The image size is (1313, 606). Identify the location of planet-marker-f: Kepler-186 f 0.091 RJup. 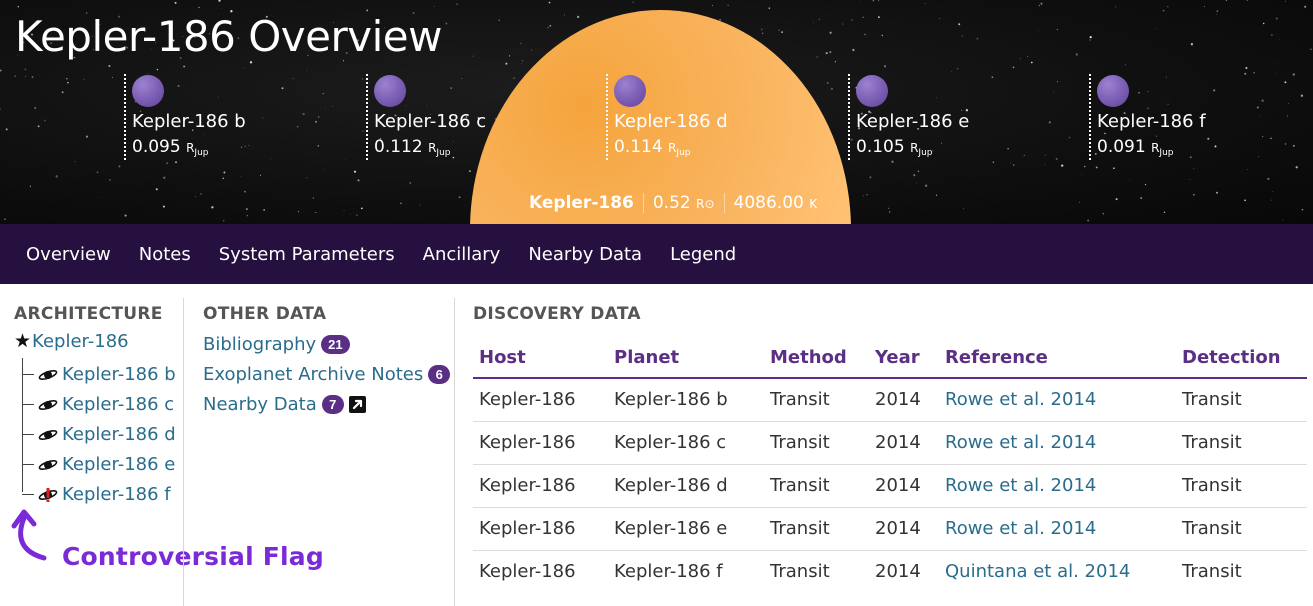
(1174, 117).